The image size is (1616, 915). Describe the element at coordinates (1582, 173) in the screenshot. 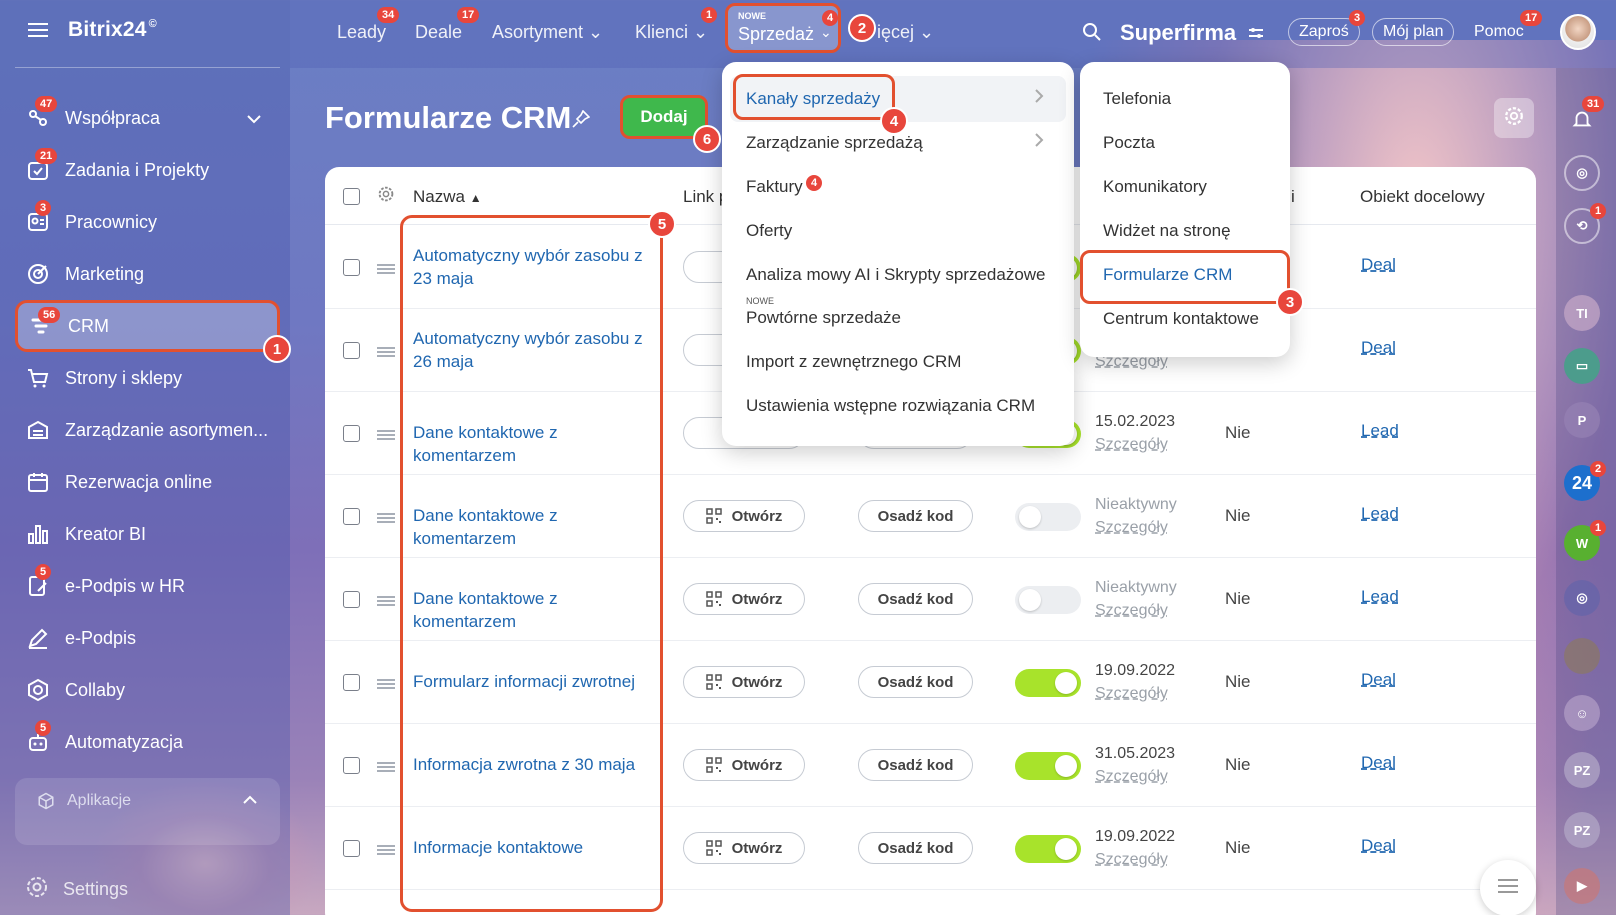

I see `target-icon: ◎` at that location.